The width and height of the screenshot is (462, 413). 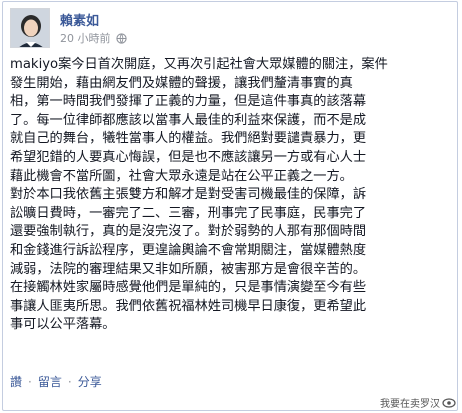 What do you see at coordinates (181, 176) in the screenshot?
I see `post-line: 藉此機會不當所圖，社會大眾永遠是站在公平正義之一方。` at bounding box center [181, 176].